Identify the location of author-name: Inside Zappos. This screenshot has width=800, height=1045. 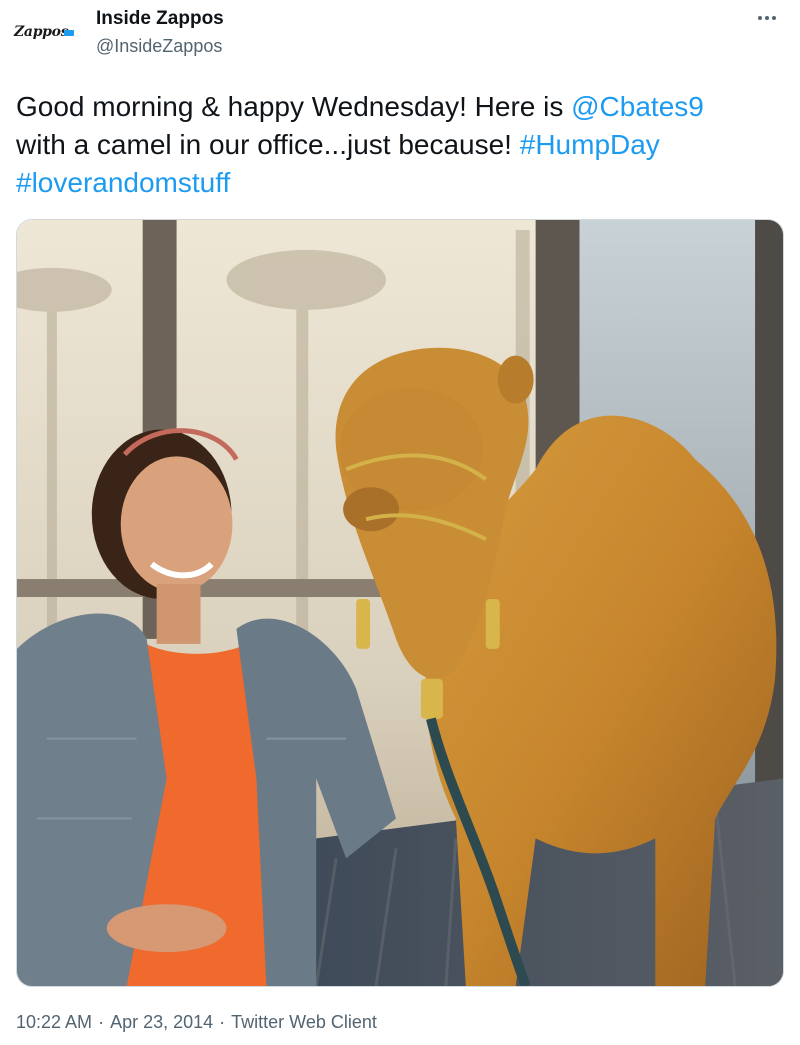
(160, 19).